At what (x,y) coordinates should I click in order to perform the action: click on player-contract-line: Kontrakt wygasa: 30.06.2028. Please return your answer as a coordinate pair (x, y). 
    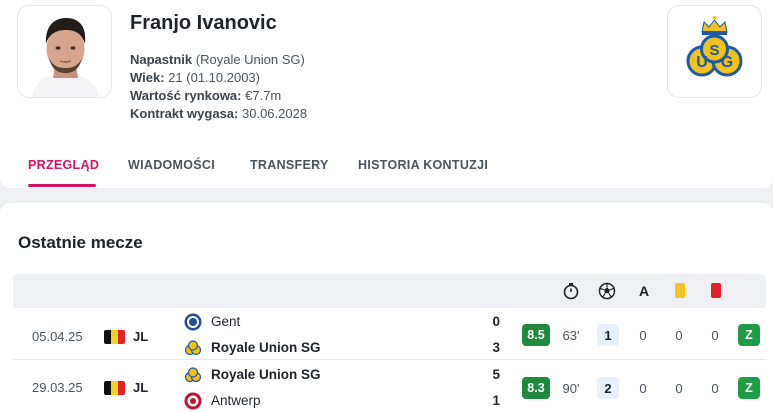
    Looking at the image, I should click on (218, 113).